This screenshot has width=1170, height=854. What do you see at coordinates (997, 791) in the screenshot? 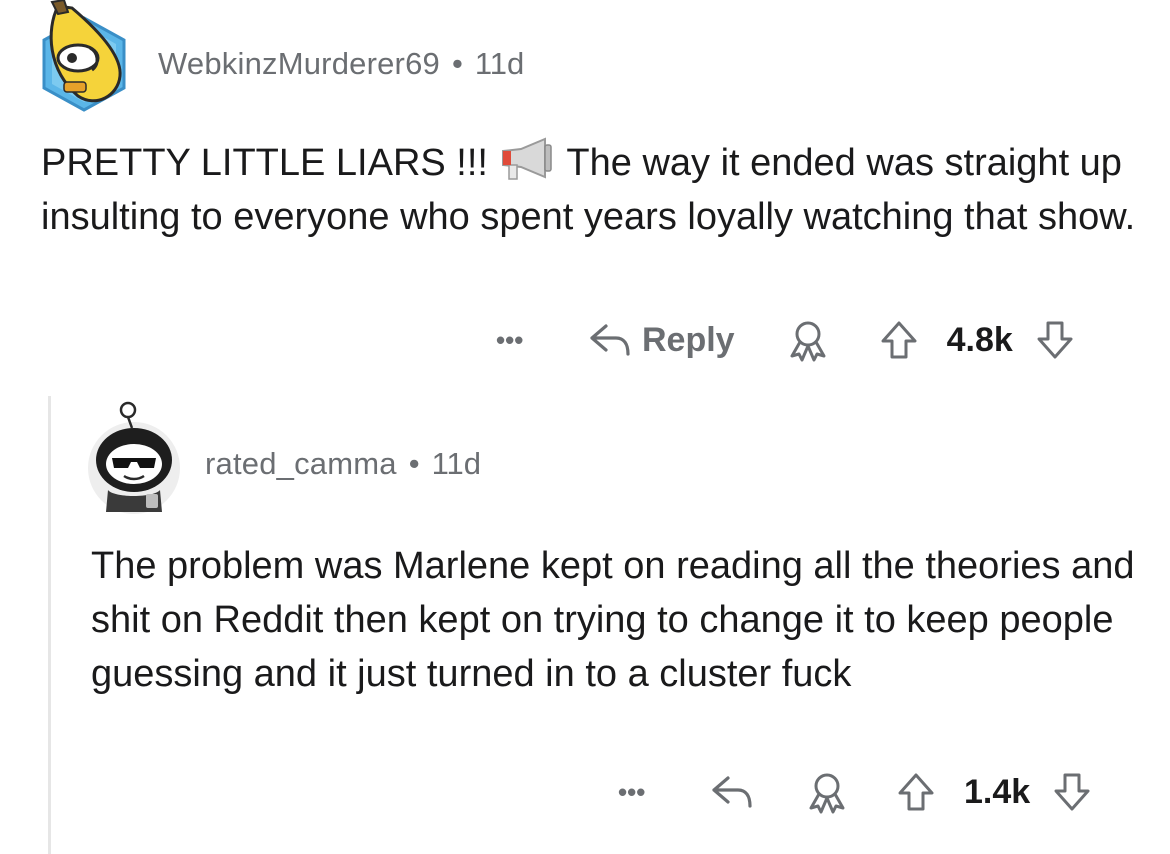
I see `score: 1.4k` at bounding box center [997, 791].